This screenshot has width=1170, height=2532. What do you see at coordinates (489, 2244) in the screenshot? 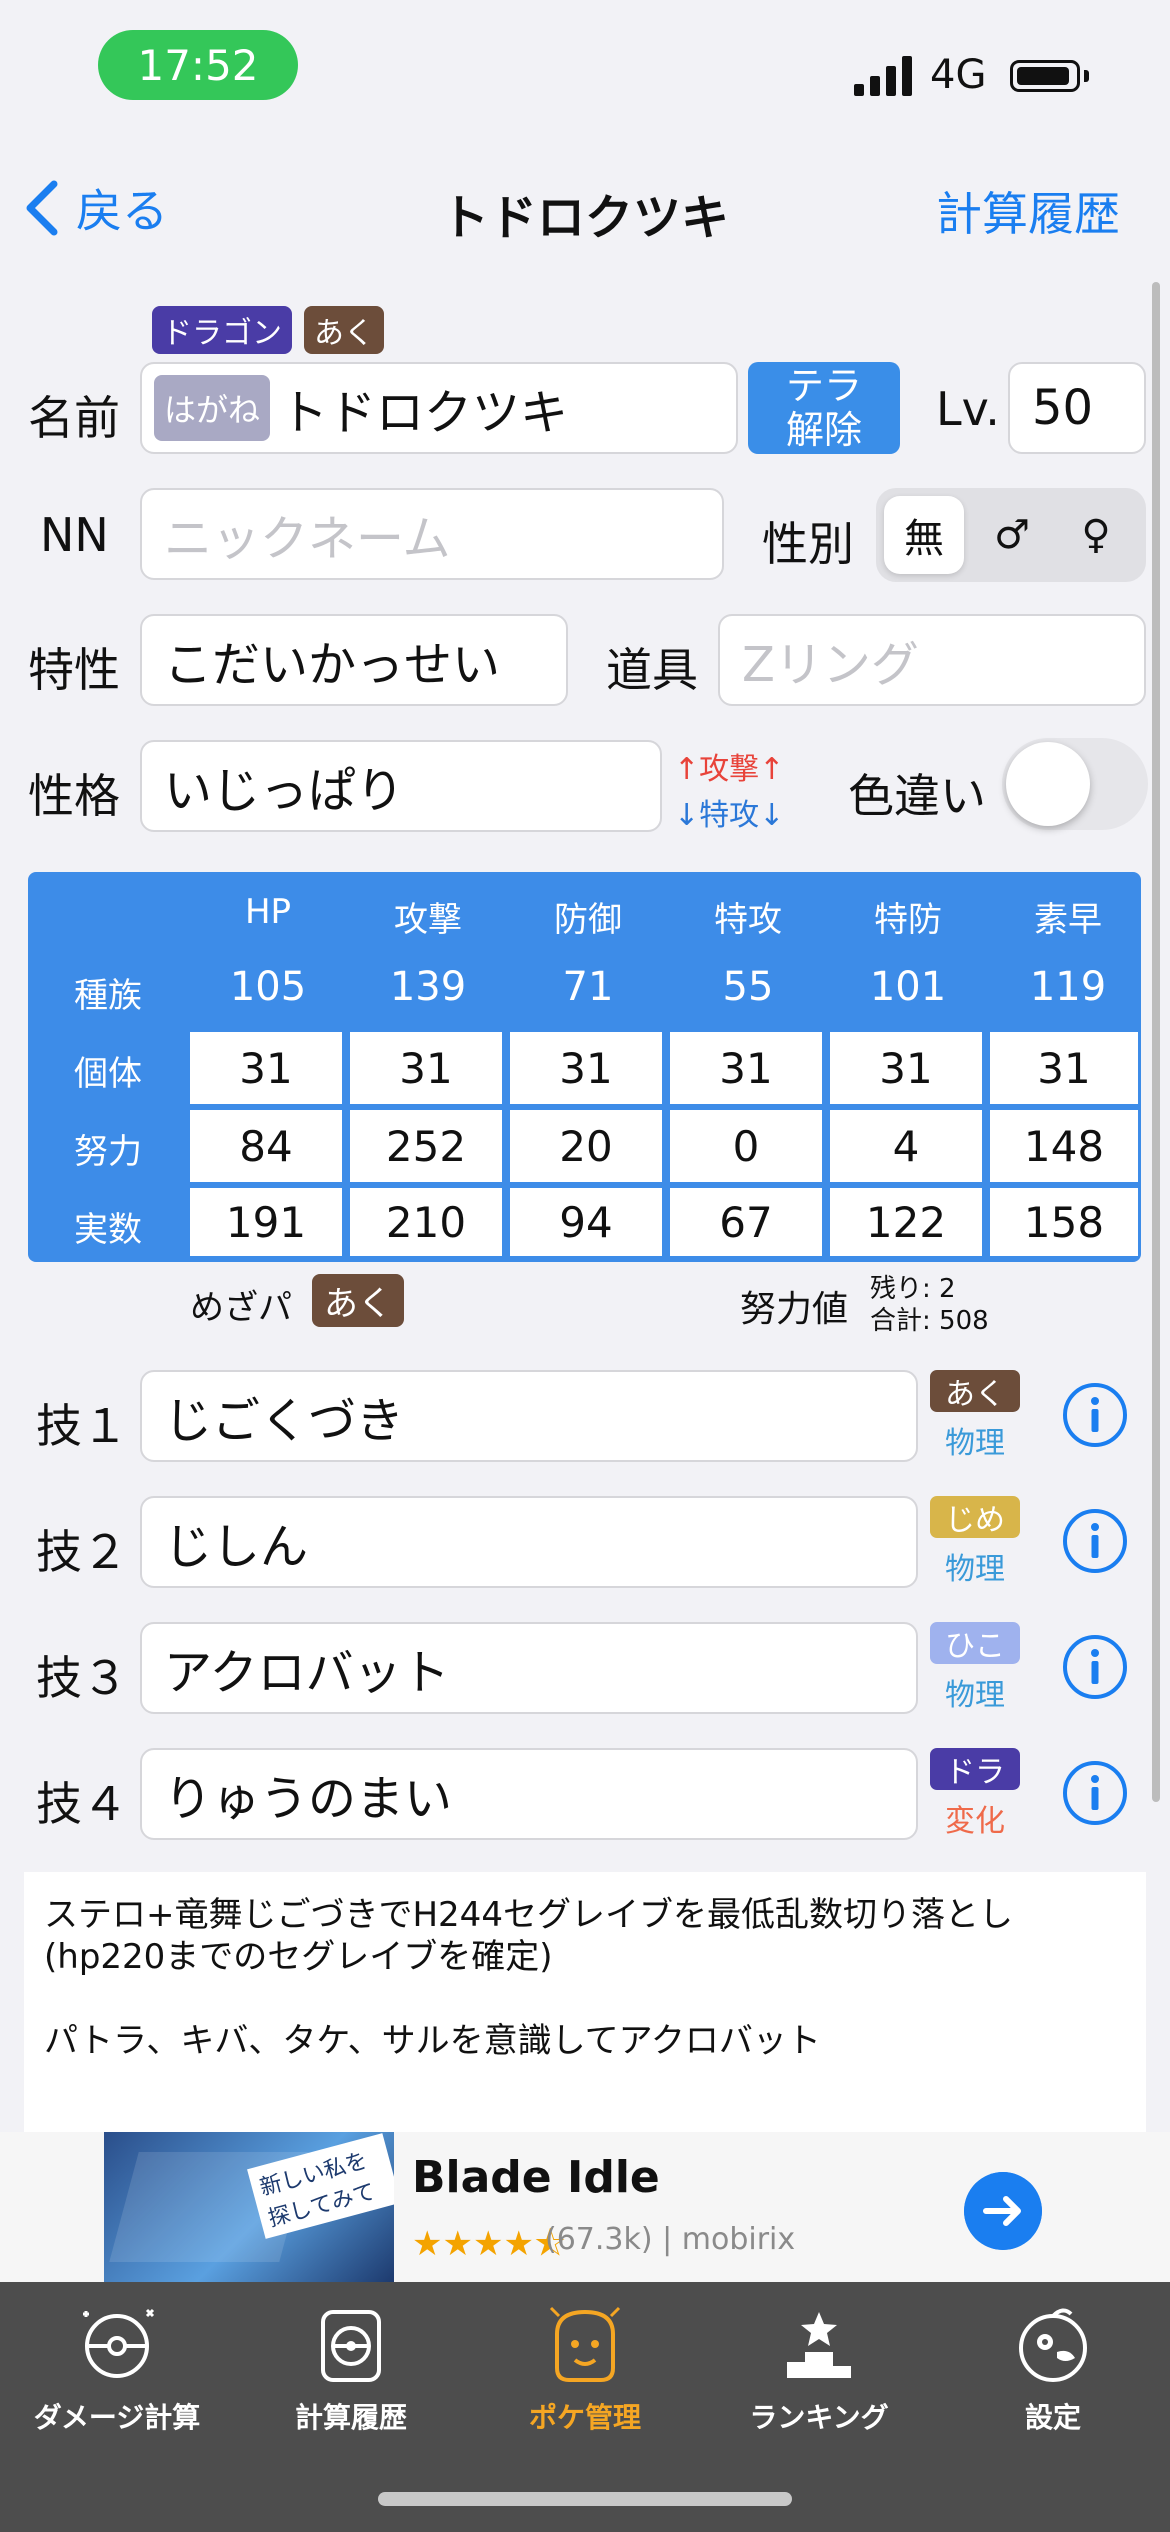
I see `ad-rating-stars: ★★★★⯪` at bounding box center [489, 2244].